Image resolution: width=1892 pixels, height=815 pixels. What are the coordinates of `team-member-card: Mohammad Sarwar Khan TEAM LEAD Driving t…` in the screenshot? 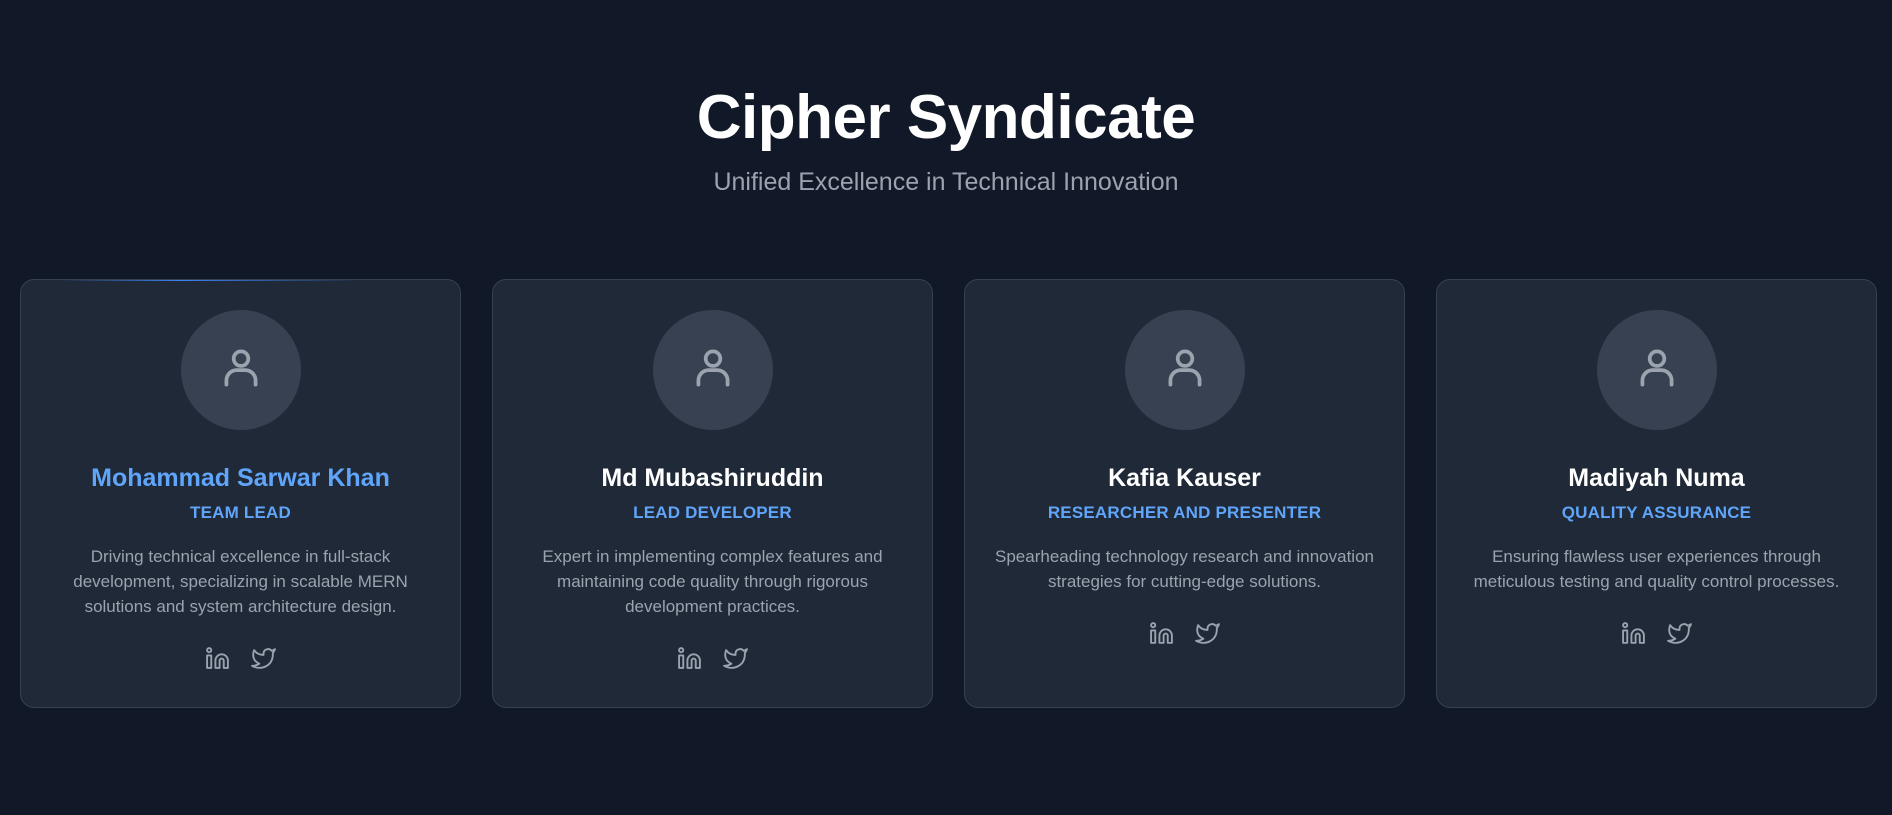 It's located at (240, 493).